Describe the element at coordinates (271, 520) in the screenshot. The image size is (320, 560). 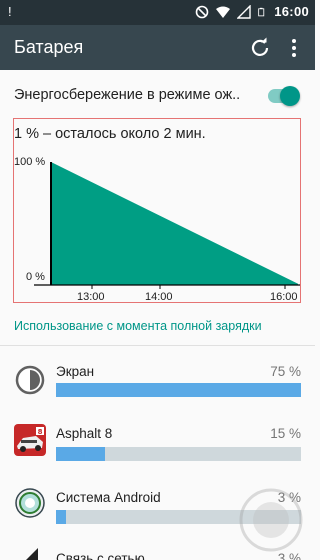
I see `watermark-logo` at that location.